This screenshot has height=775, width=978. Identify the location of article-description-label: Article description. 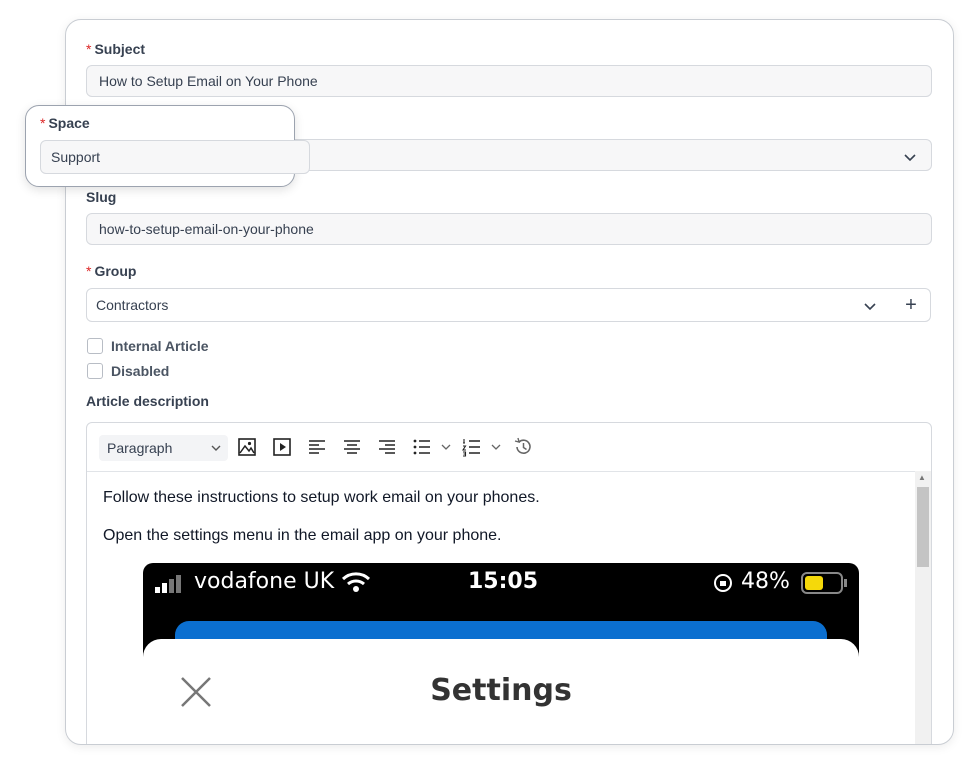
(147, 401).